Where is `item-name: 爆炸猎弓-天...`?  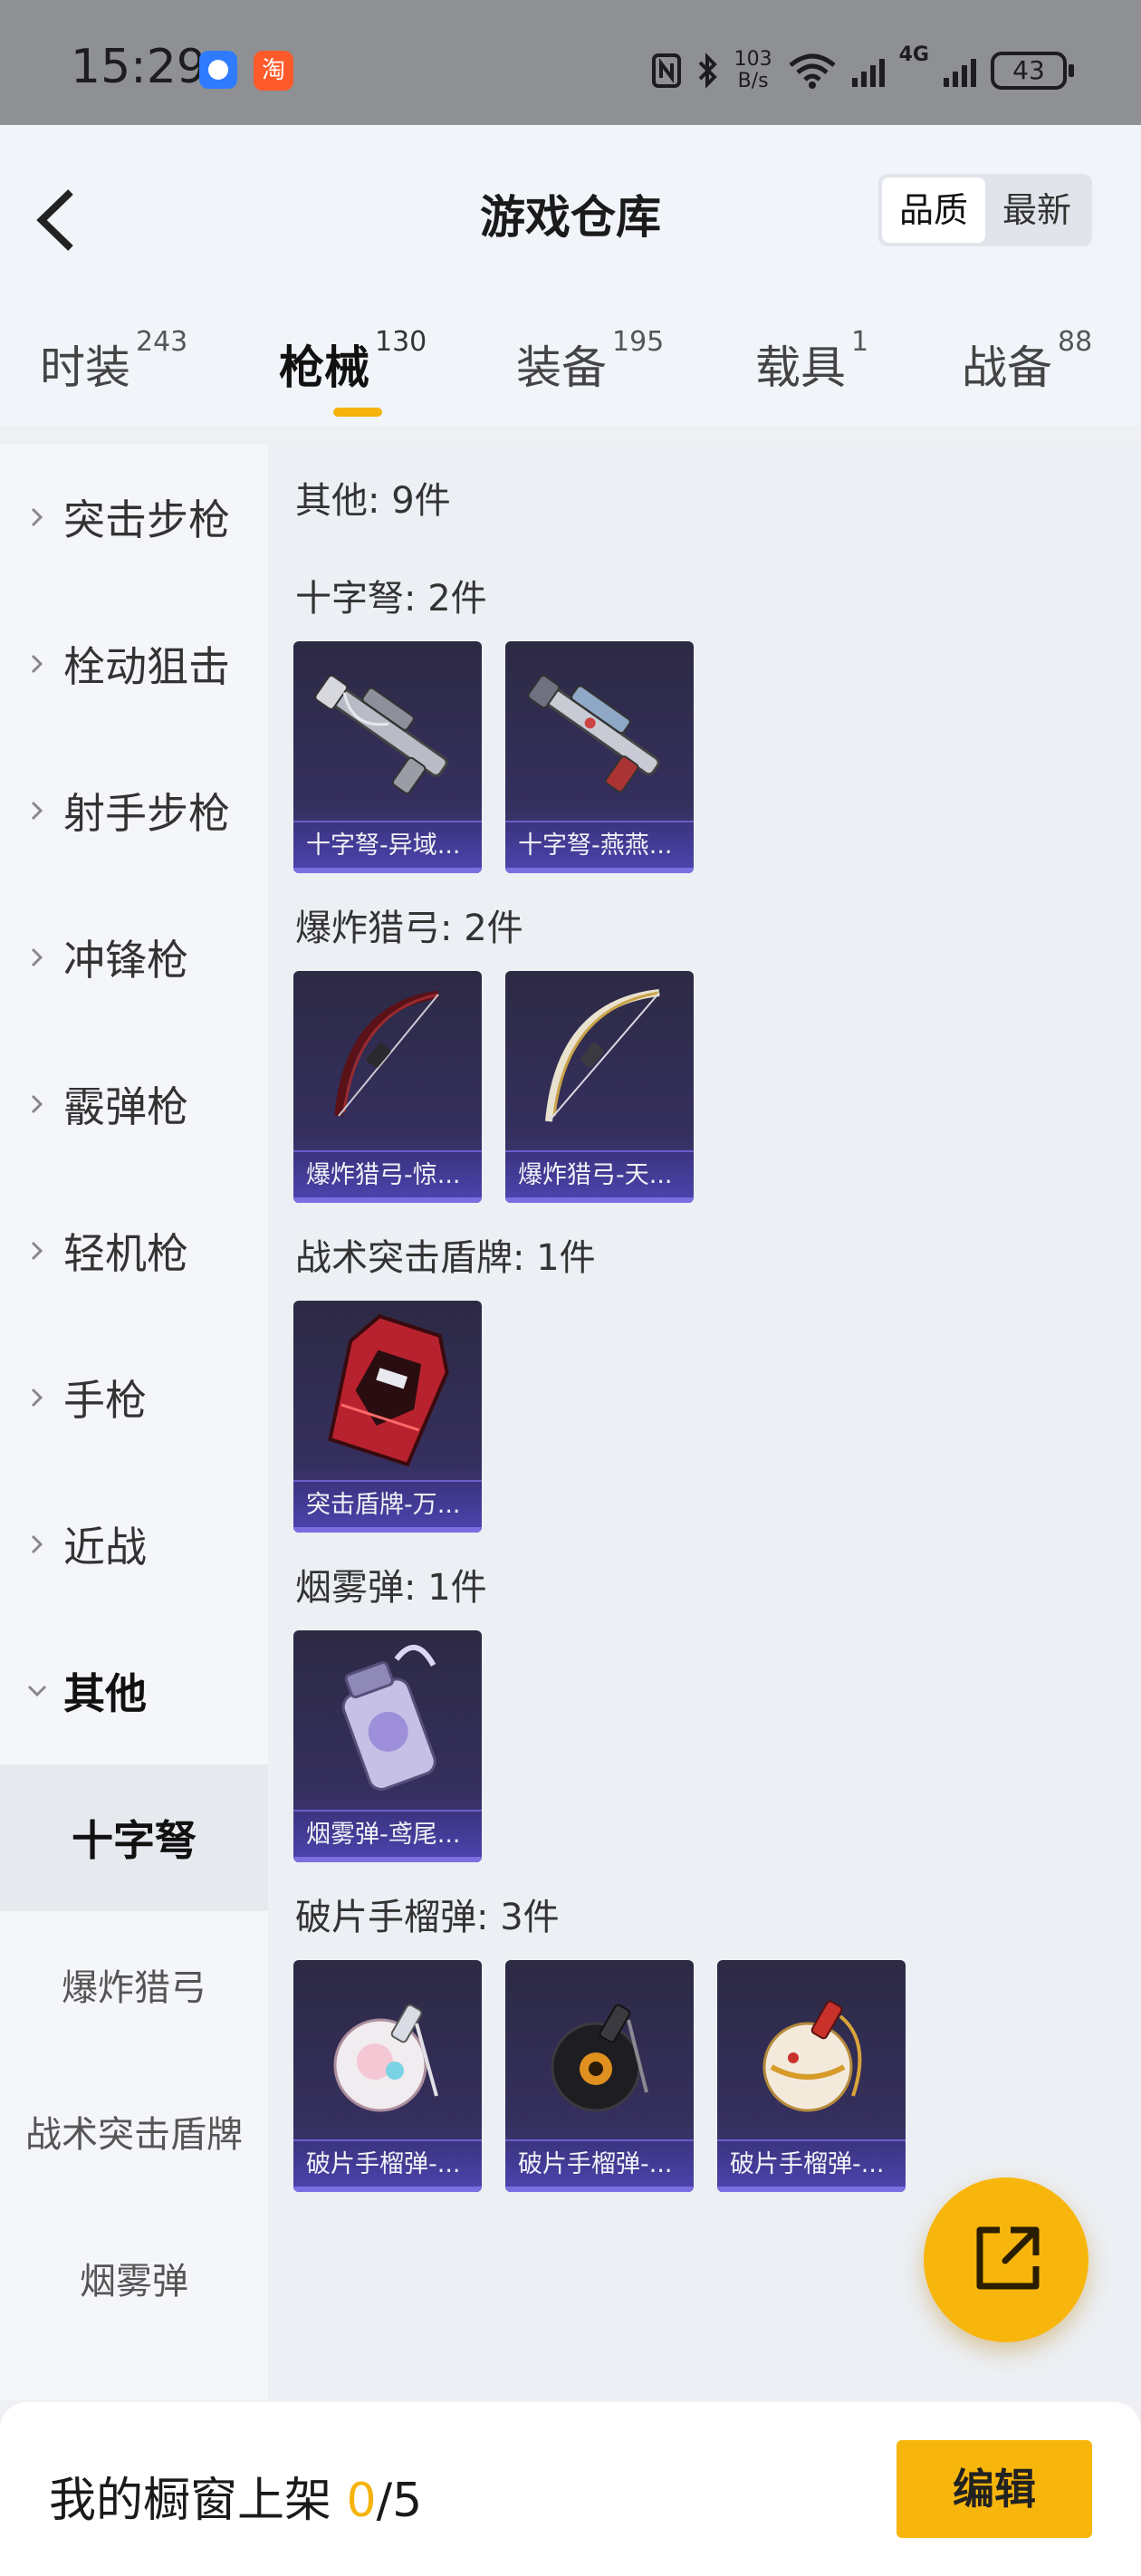
item-name: 爆炸猎弓-天... is located at coordinates (599, 1176).